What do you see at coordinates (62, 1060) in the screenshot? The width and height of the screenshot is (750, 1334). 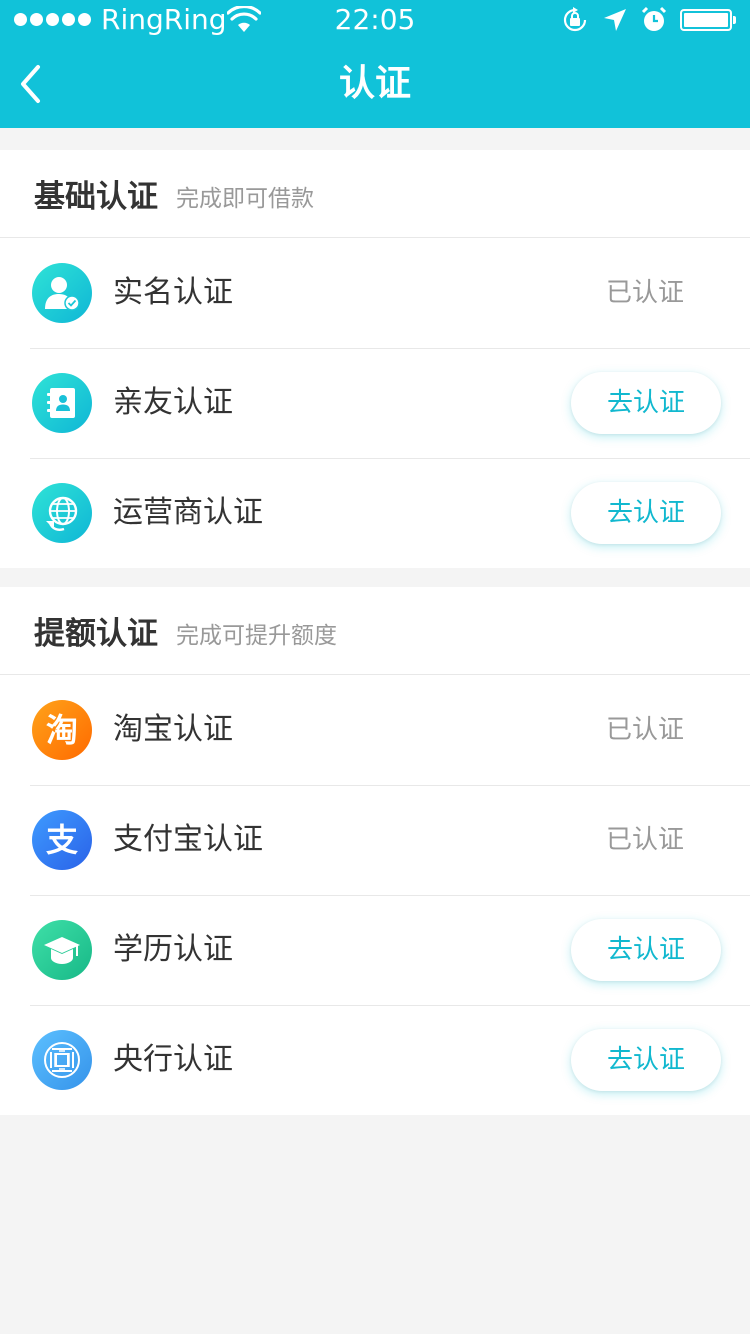 I see `central-bank-icon` at bounding box center [62, 1060].